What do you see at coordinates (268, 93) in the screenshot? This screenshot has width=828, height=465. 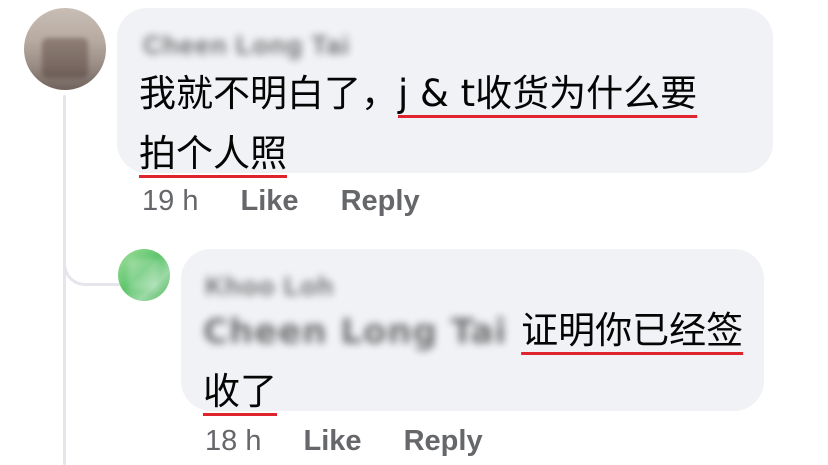 I see `comment-text-part: 我就不明白了，` at bounding box center [268, 93].